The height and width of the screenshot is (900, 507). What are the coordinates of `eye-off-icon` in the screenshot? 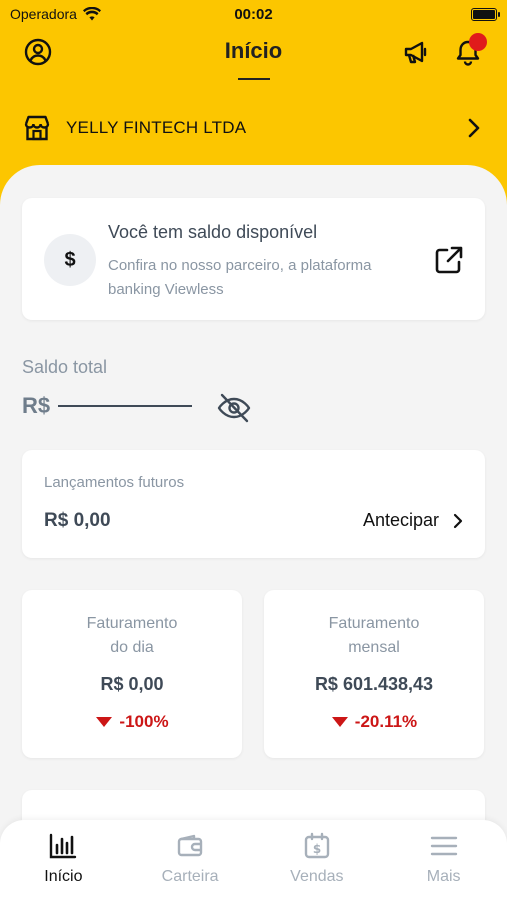 It's located at (234, 408).